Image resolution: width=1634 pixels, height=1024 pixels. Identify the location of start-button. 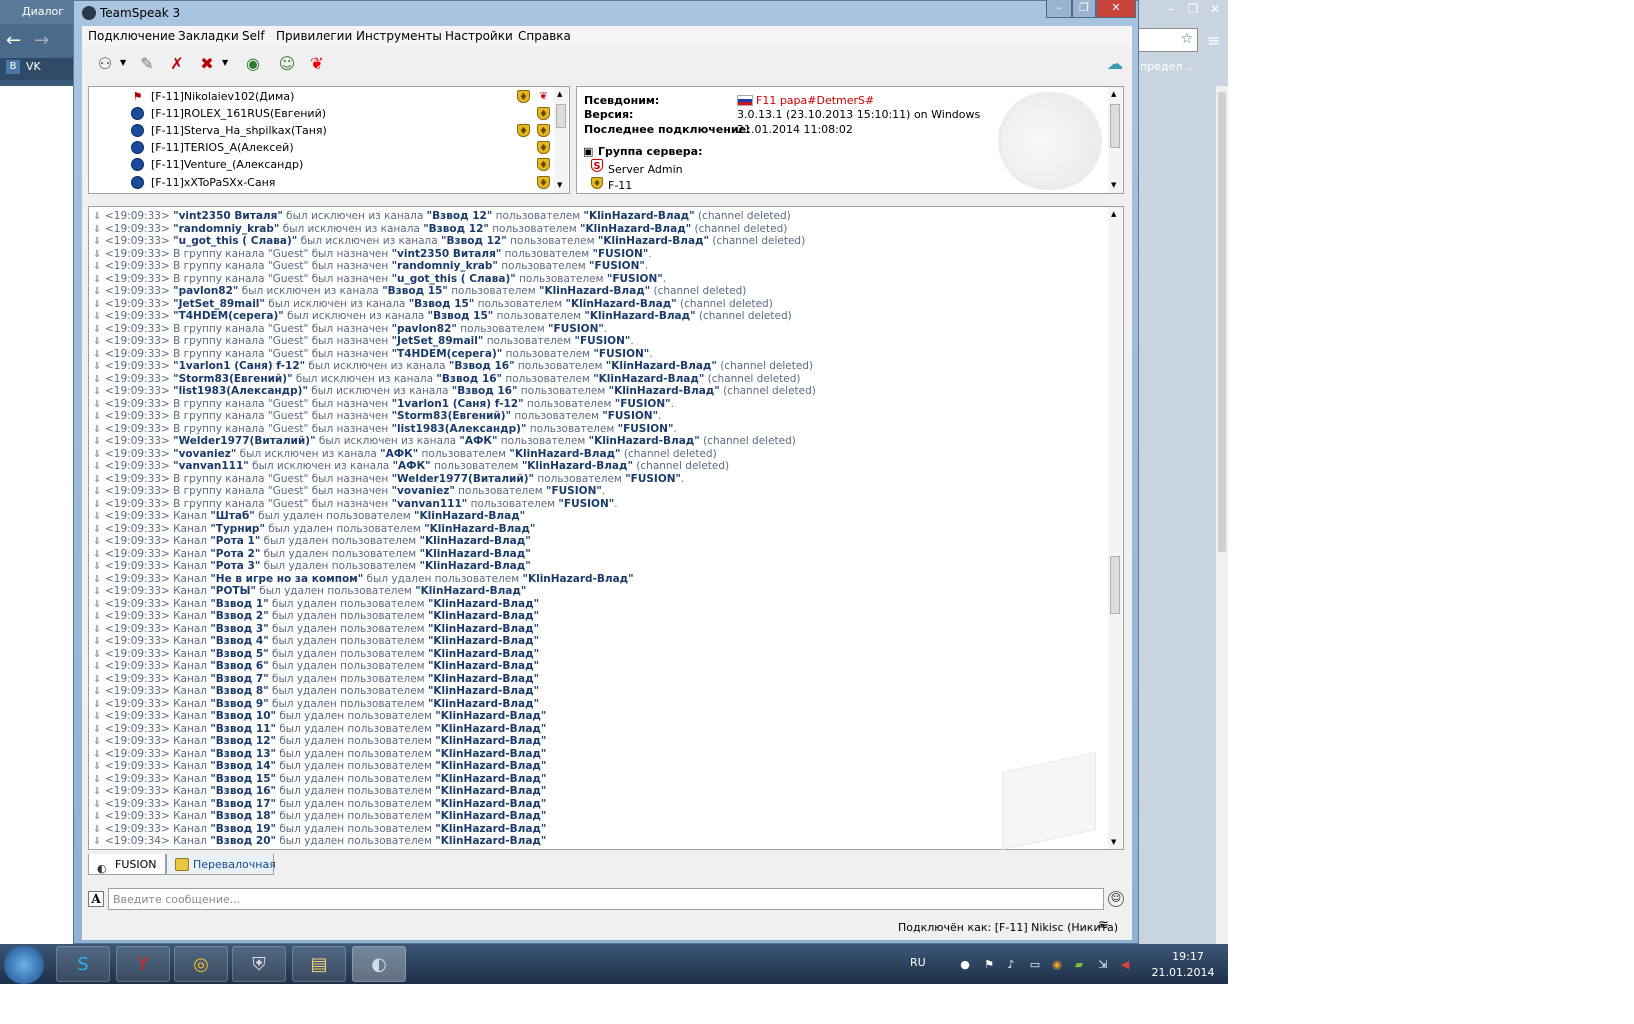
(24, 965).